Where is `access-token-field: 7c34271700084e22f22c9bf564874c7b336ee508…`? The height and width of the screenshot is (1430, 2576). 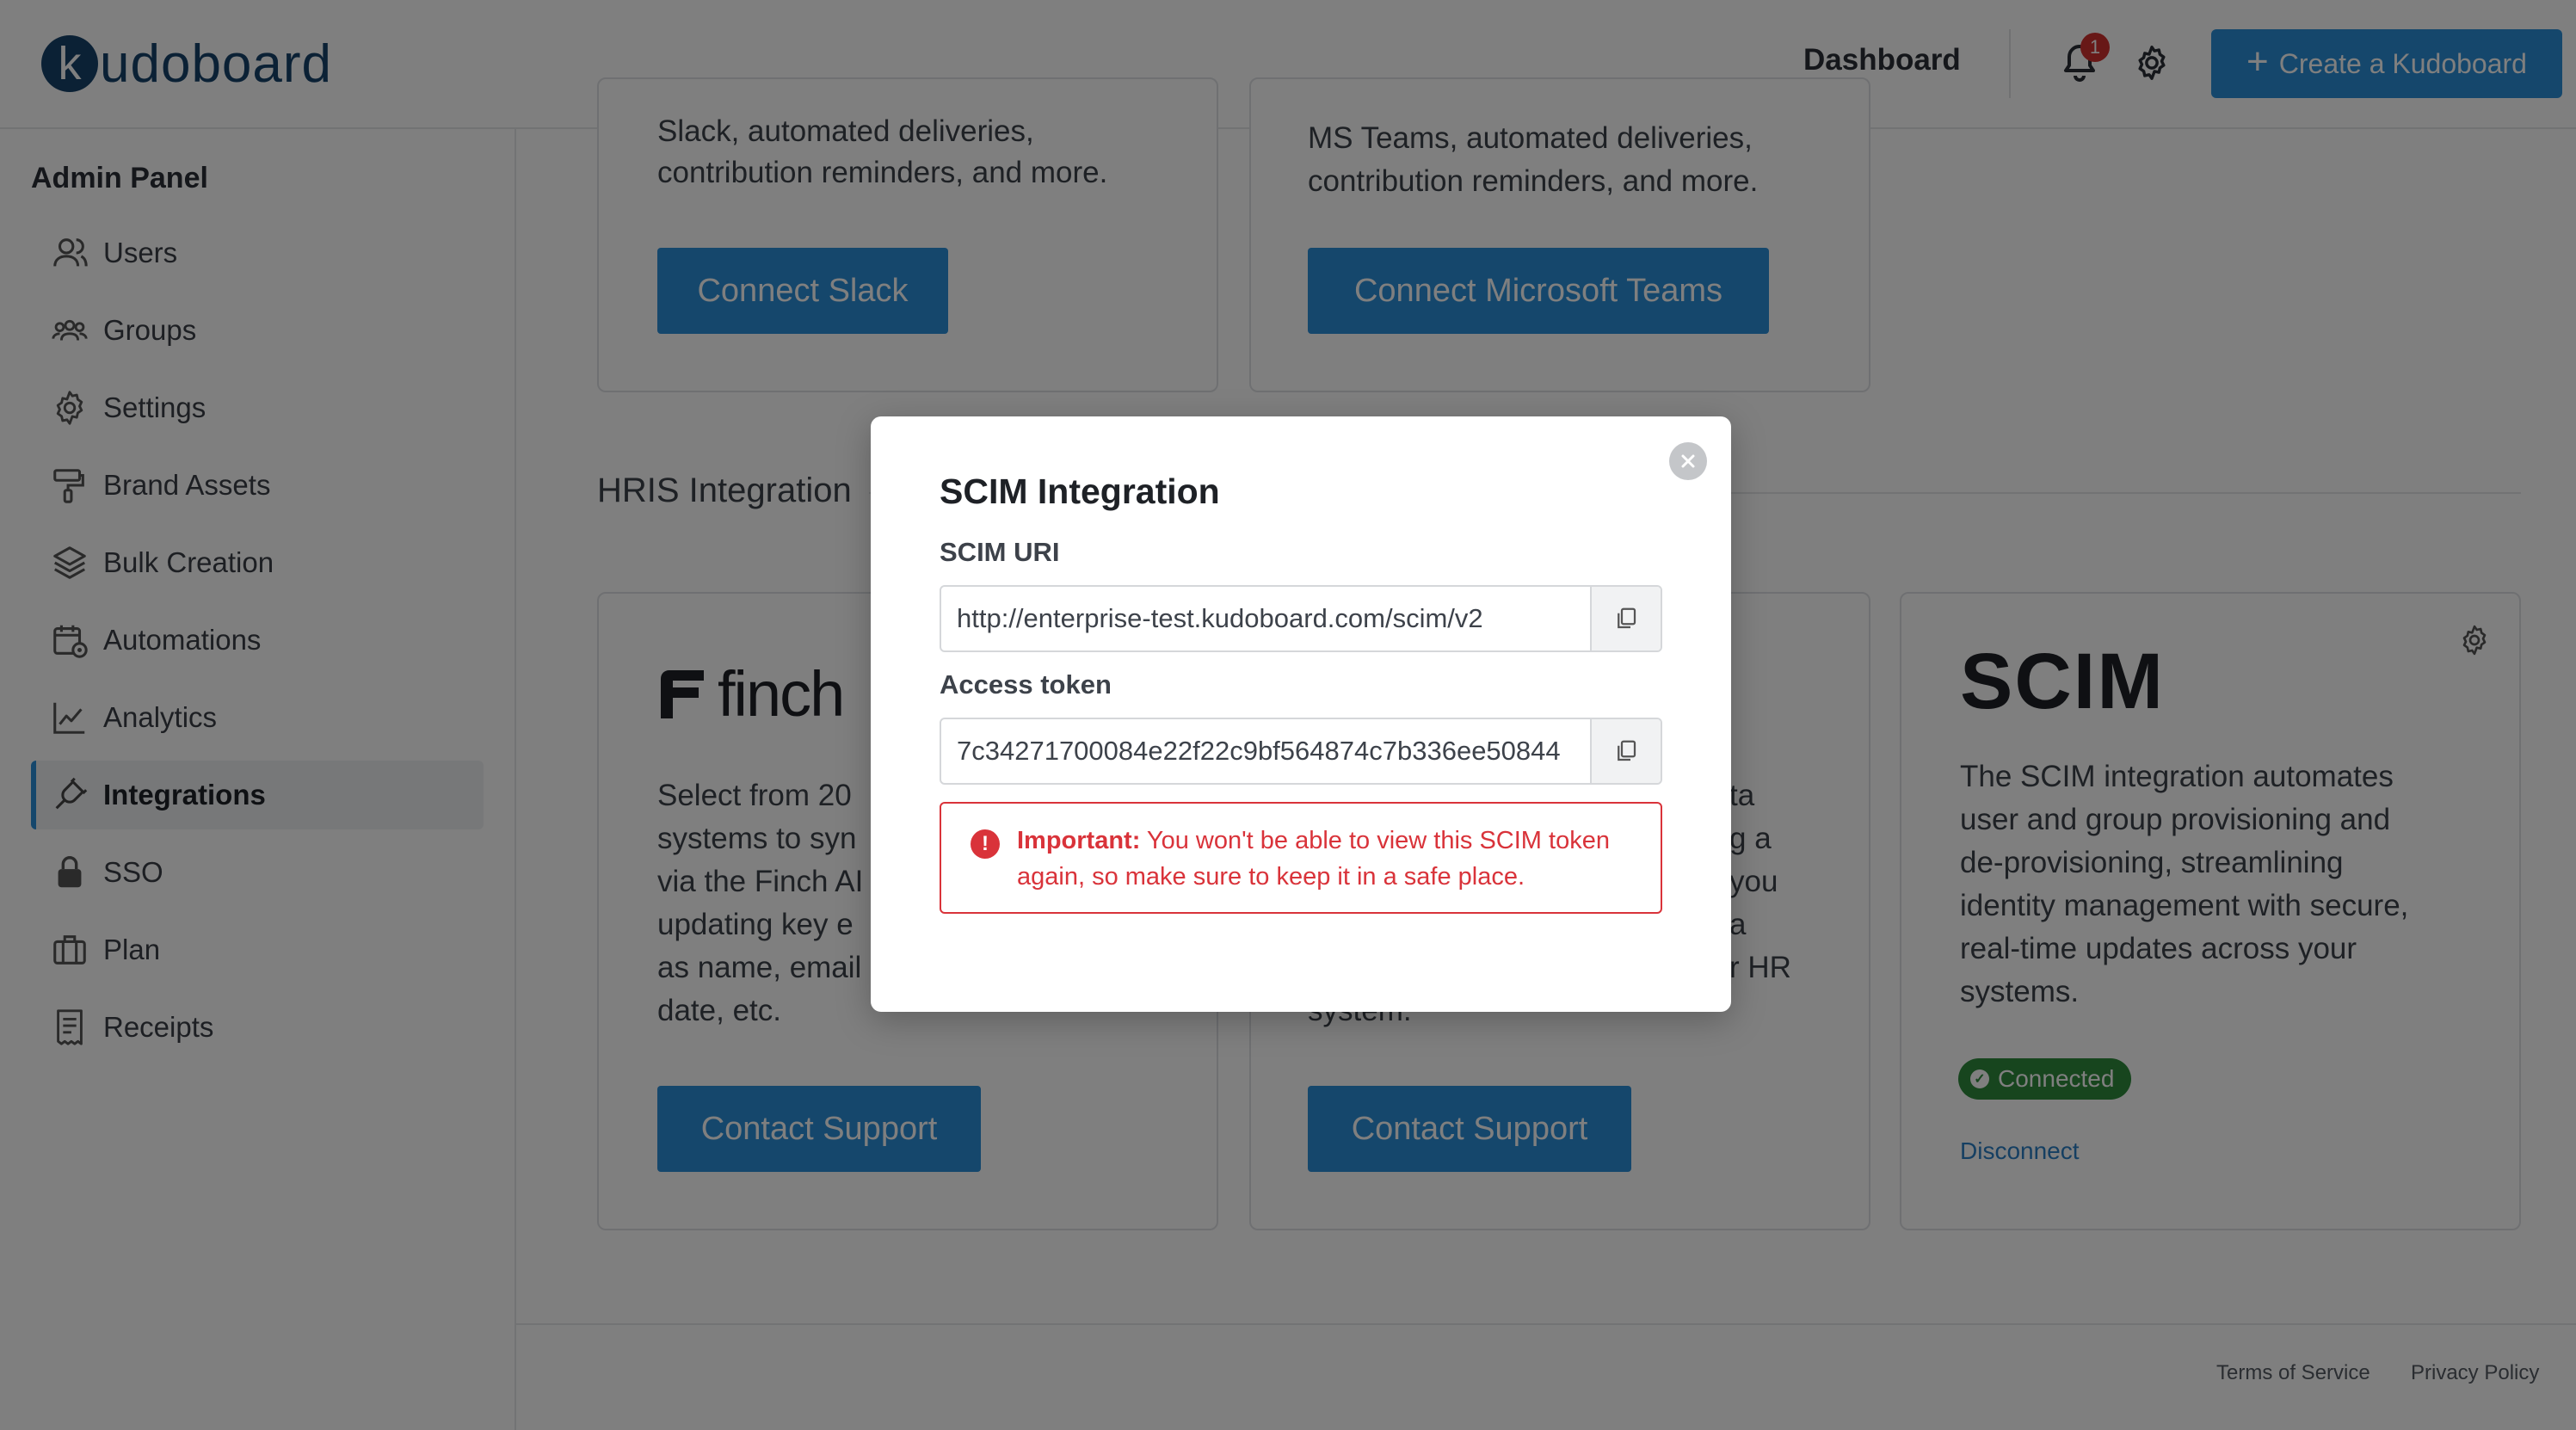 access-token-field: 7c34271700084e22f22c9bf564874c7b336ee508… is located at coordinates (1301, 751).